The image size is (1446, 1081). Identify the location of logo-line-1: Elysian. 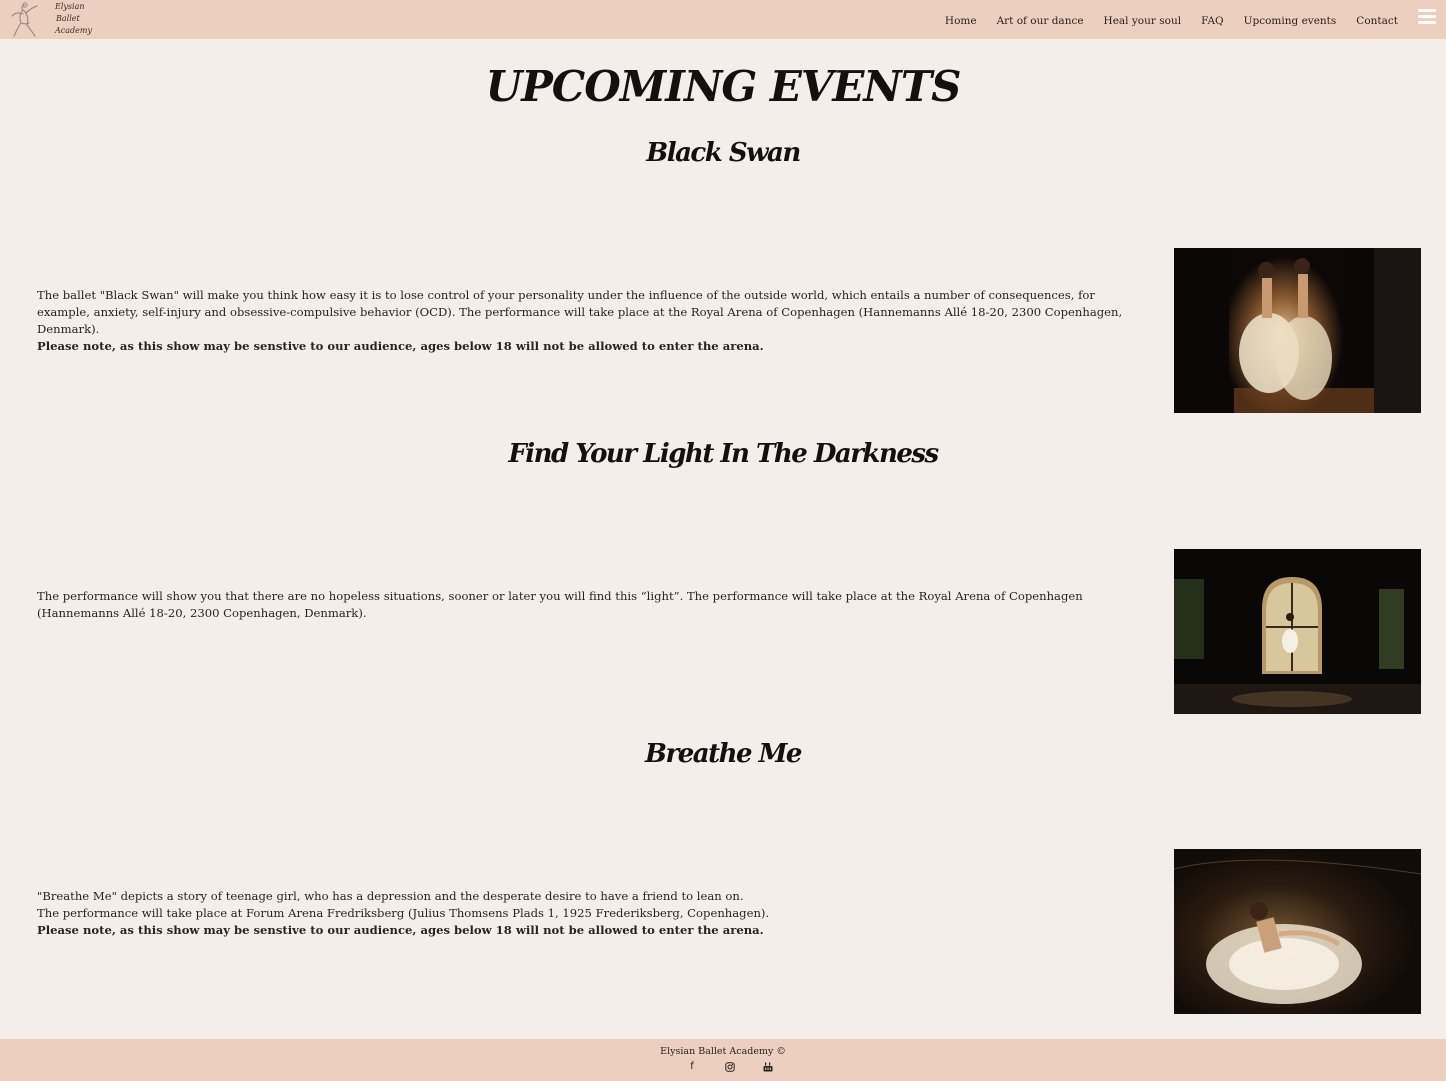
(70, 6).